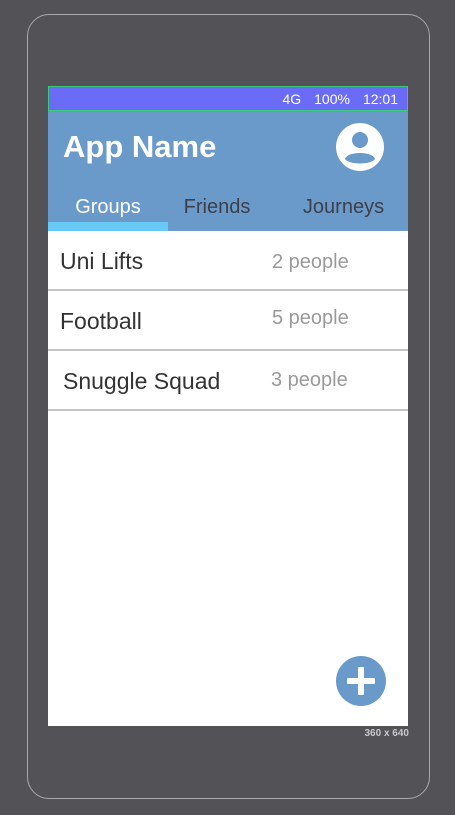  Describe the element at coordinates (309, 380) in the screenshot. I see `group-member-count: 3 people` at that location.